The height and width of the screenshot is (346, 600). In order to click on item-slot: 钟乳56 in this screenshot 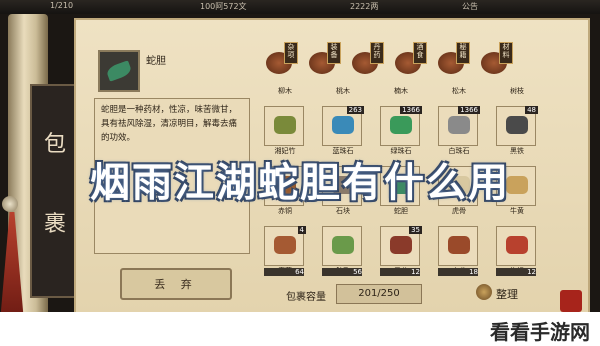, I will do `click(343, 246)`.